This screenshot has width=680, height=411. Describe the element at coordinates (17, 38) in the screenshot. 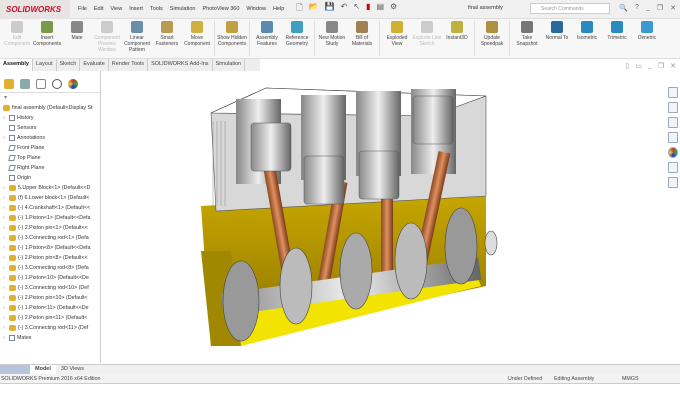

I see `ribbon-edit-component-button: Edit Component` at that location.